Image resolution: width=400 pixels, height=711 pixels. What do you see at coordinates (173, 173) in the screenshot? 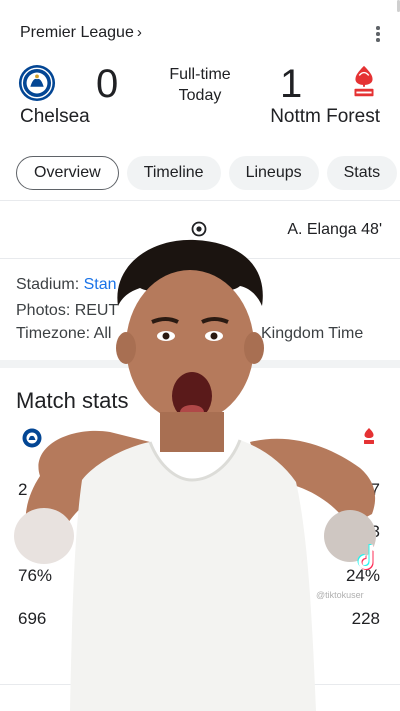
I see `tab-timeline: Timeline` at bounding box center [173, 173].